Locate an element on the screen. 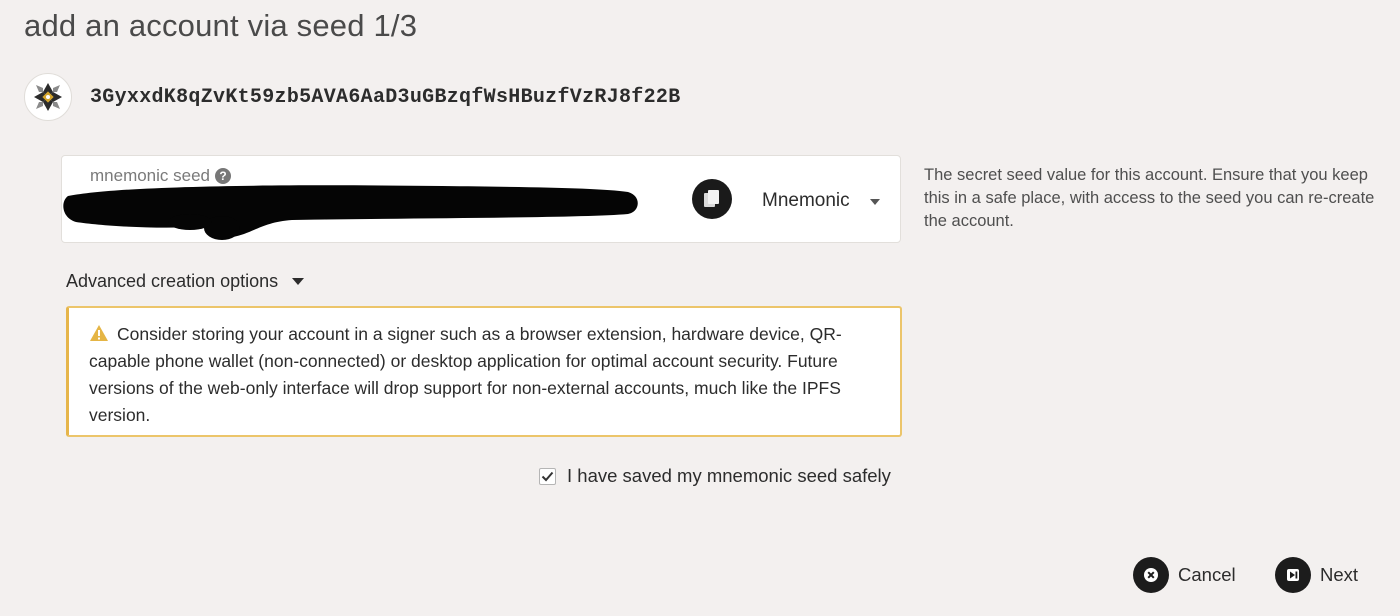 The height and width of the screenshot is (616, 1400). chevron-down-icon is located at coordinates (875, 202).